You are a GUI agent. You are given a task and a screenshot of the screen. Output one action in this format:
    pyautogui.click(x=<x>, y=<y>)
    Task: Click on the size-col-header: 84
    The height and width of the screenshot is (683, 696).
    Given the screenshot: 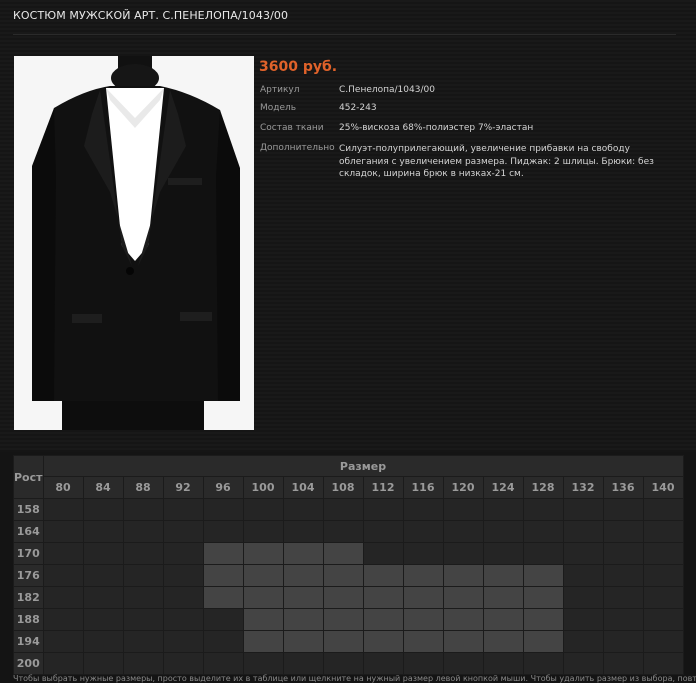 What is the action you would take?
    pyautogui.click(x=103, y=487)
    